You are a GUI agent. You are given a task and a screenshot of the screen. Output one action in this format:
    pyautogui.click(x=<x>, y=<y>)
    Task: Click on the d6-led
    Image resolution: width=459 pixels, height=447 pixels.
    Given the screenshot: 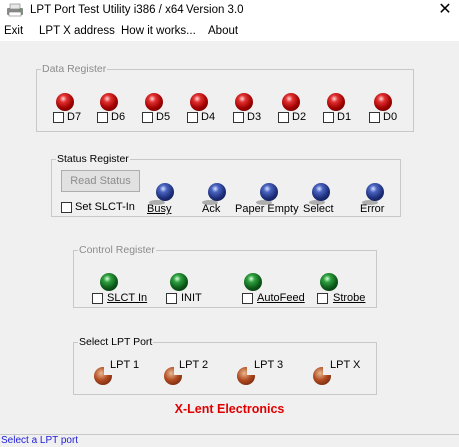 What is the action you would take?
    pyautogui.click(x=109, y=102)
    